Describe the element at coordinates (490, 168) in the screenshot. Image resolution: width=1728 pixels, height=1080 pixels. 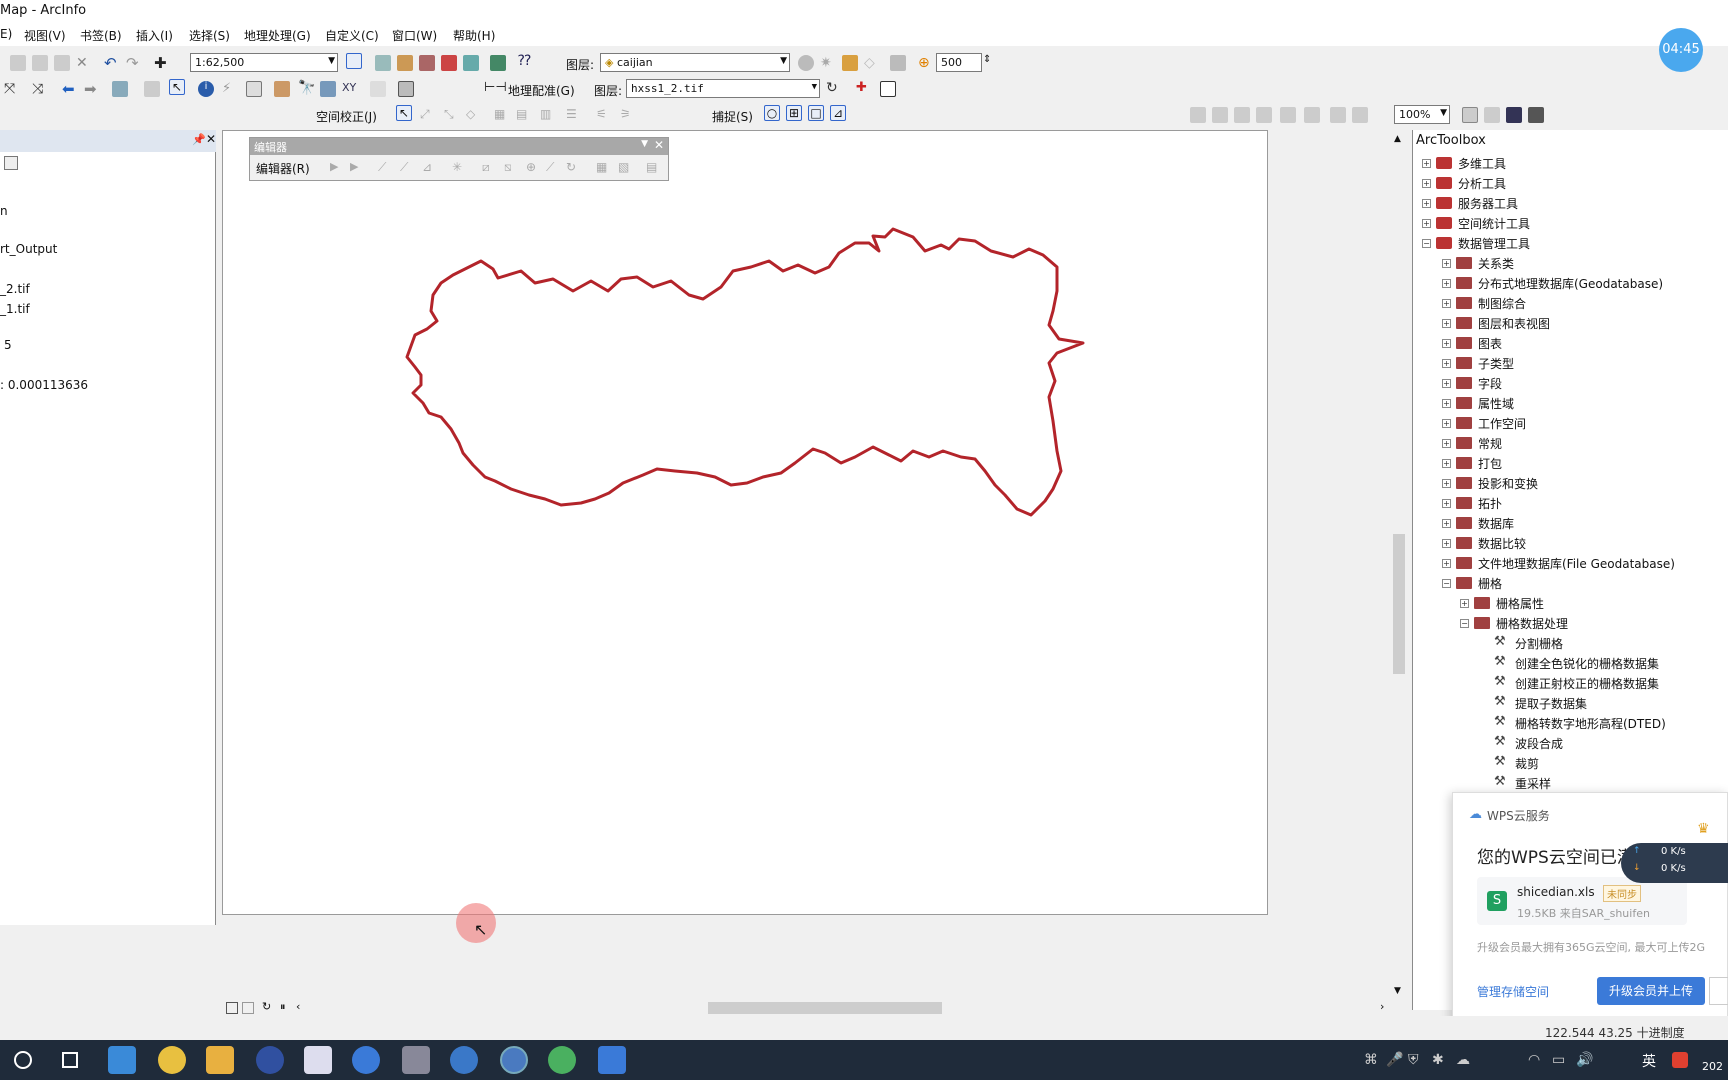
I see `edit-vertices-icon: ⧄` at that location.